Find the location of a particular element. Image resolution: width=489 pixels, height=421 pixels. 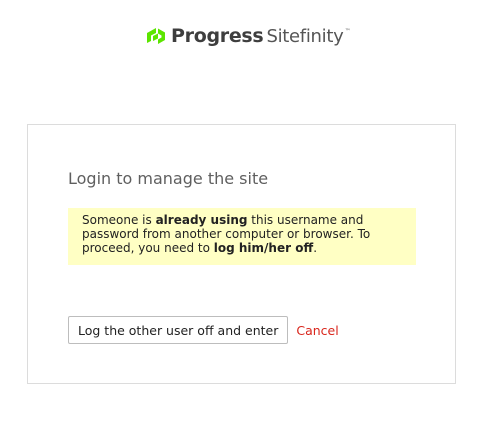

progress-logo-icon is located at coordinates (156, 36).